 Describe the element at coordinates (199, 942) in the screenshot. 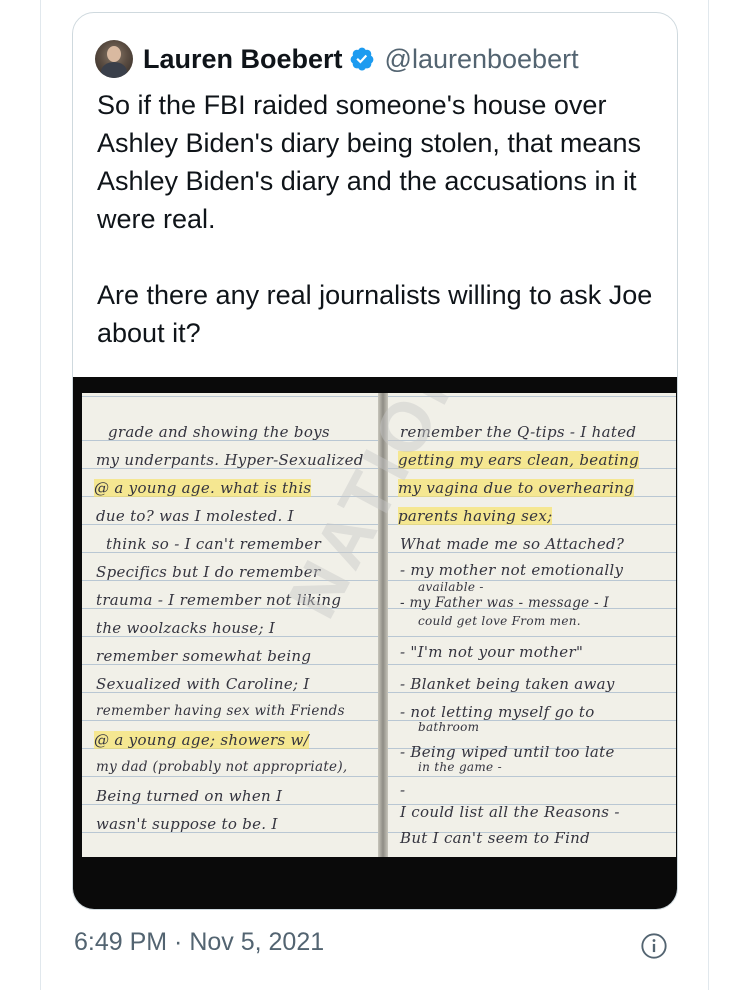

I see `tweet-timestamp: 6:49 PM · Nov 5, 2021` at that location.